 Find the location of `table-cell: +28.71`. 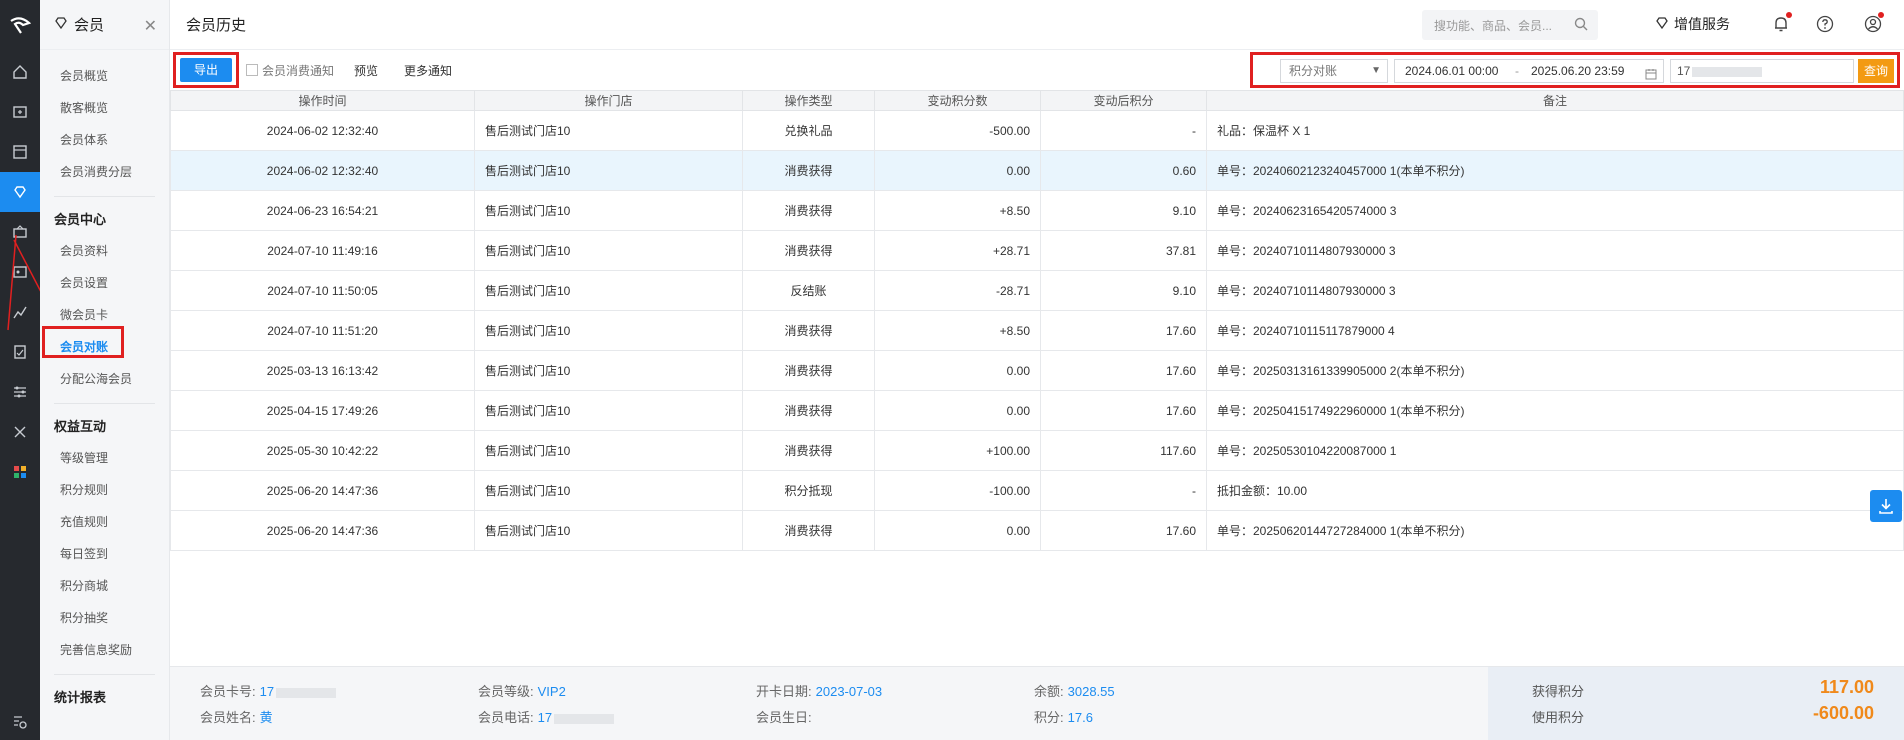

table-cell: +28.71 is located at coordinates (957, 250).